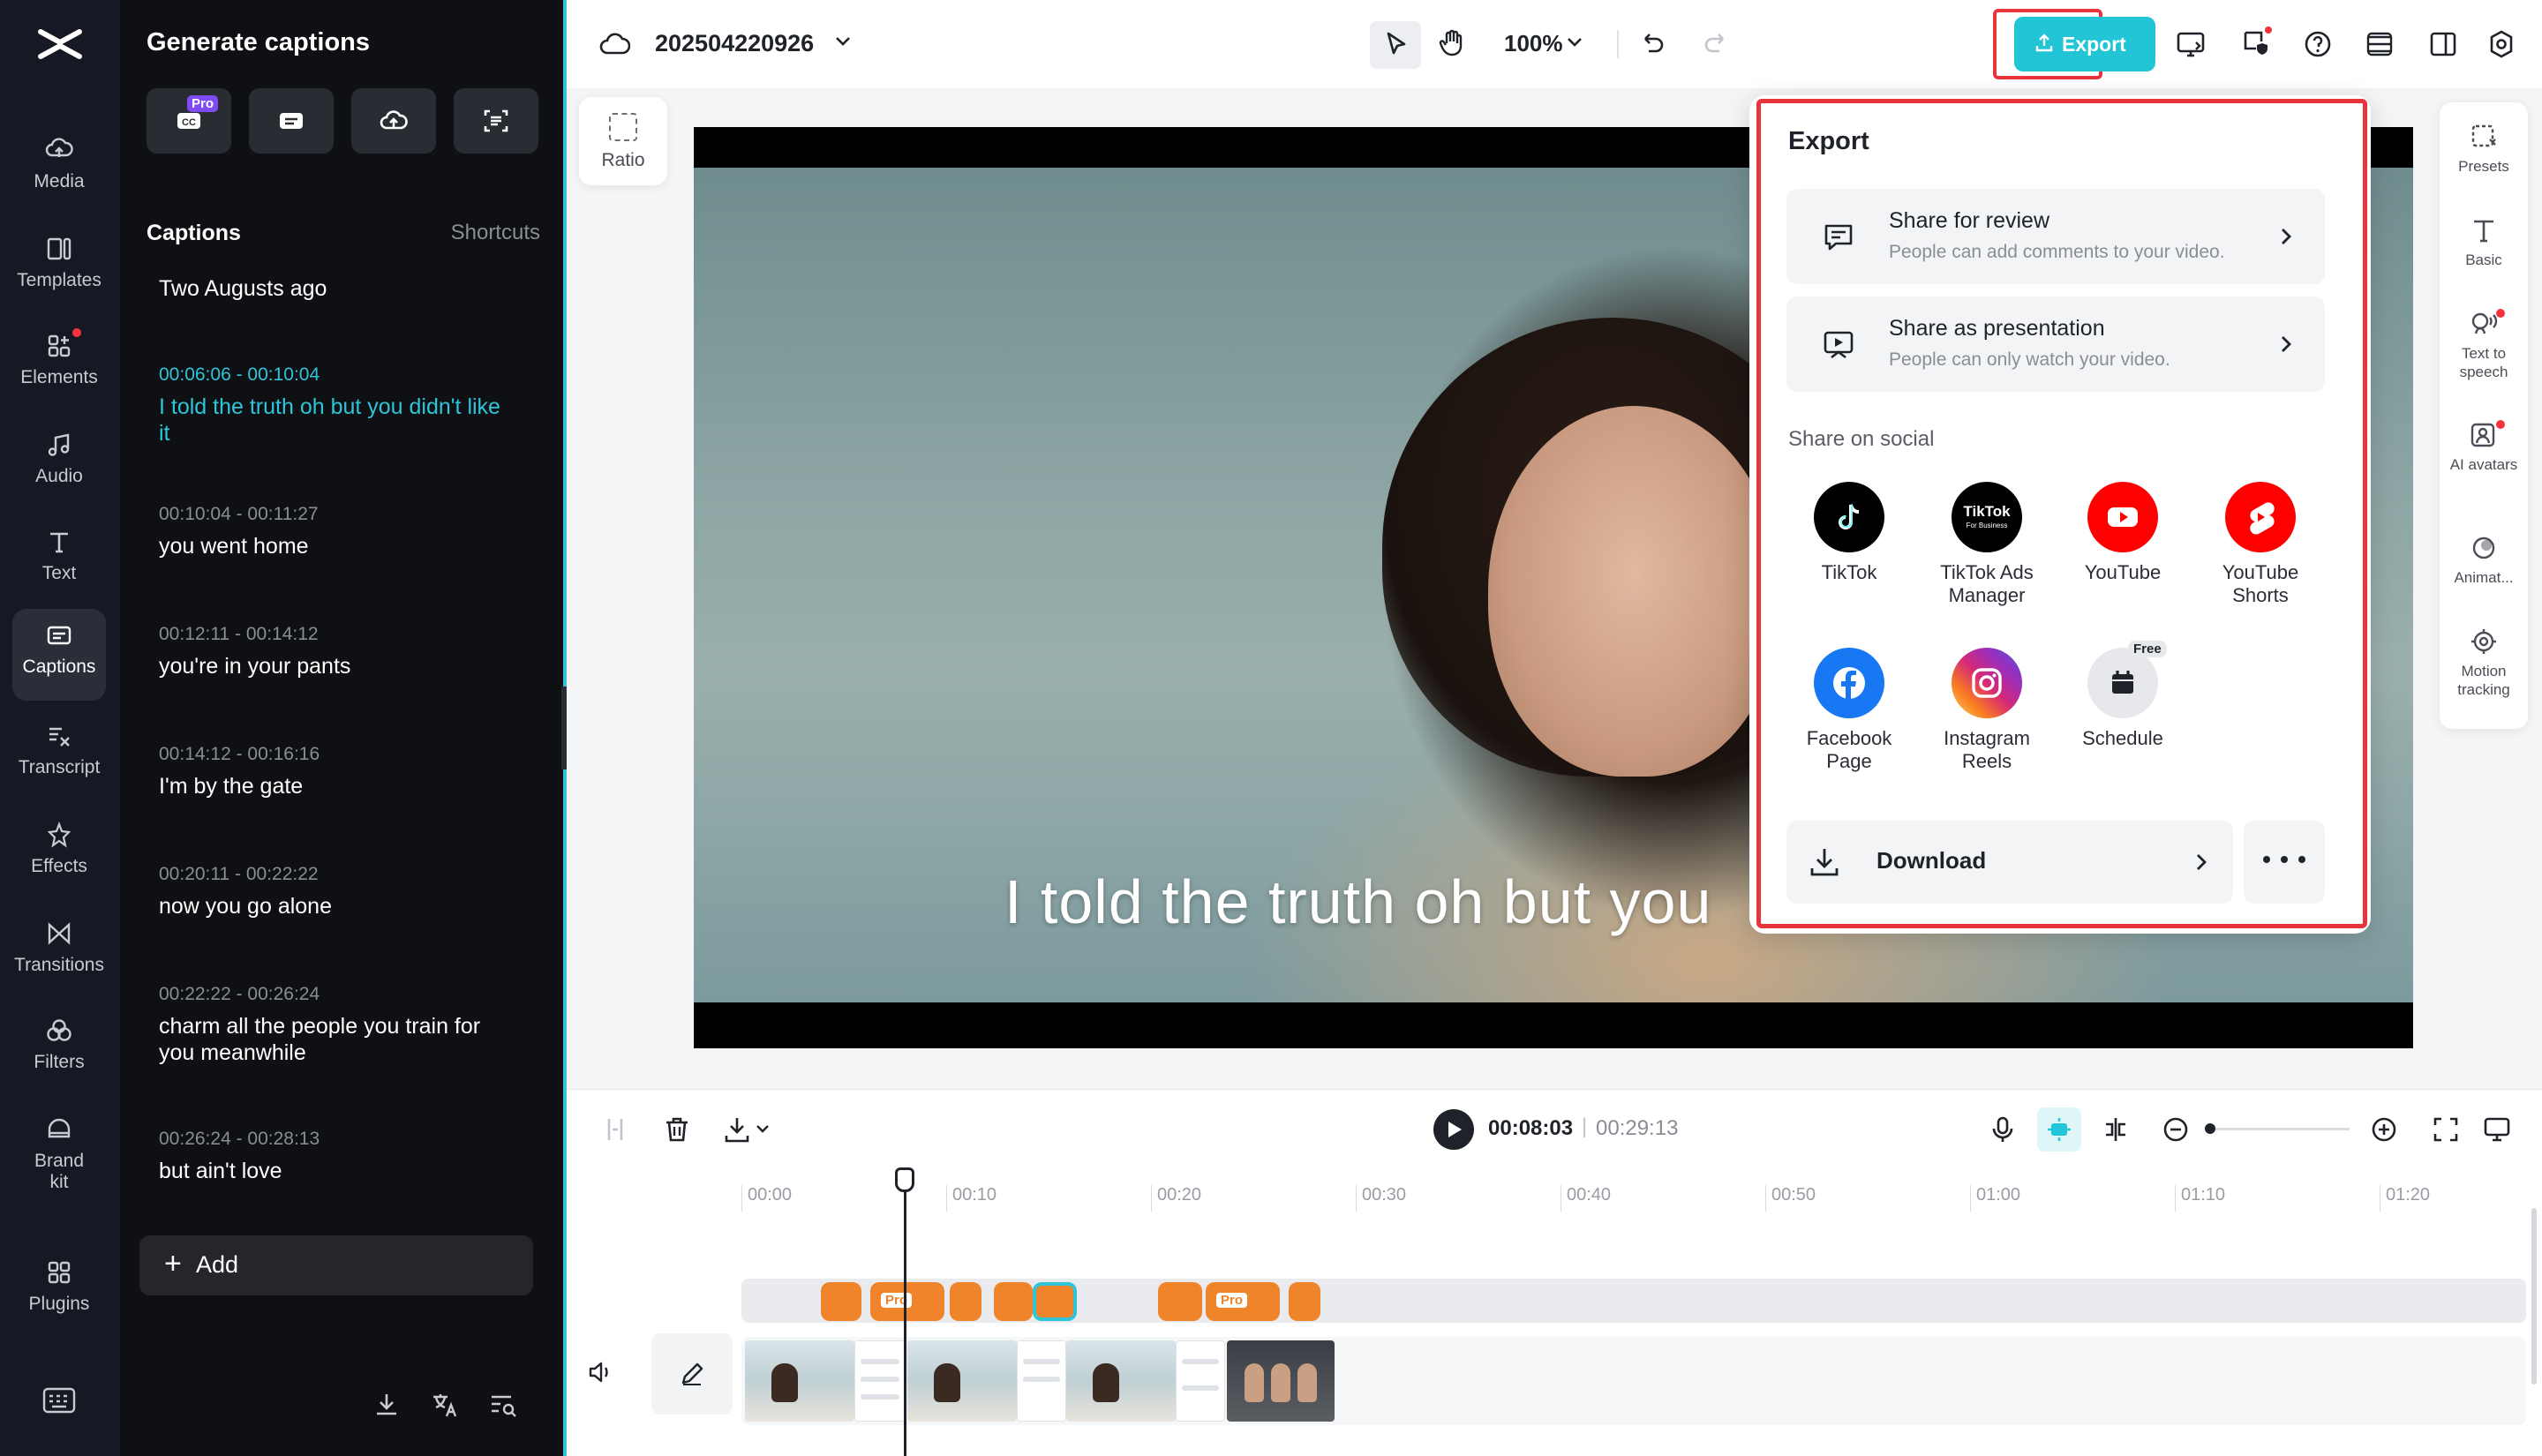  Describe the element at coordinates (59, 1157) in the screenshot. I see `rail-item-brand-kit: Brand kit` at that location.